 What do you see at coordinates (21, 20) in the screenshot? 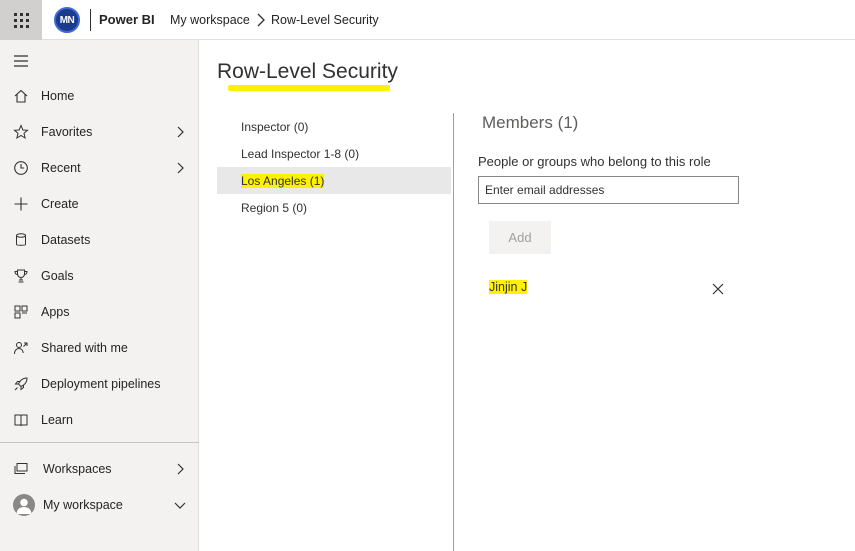
I see `waffle-icon` at bounding box center [21, 20].